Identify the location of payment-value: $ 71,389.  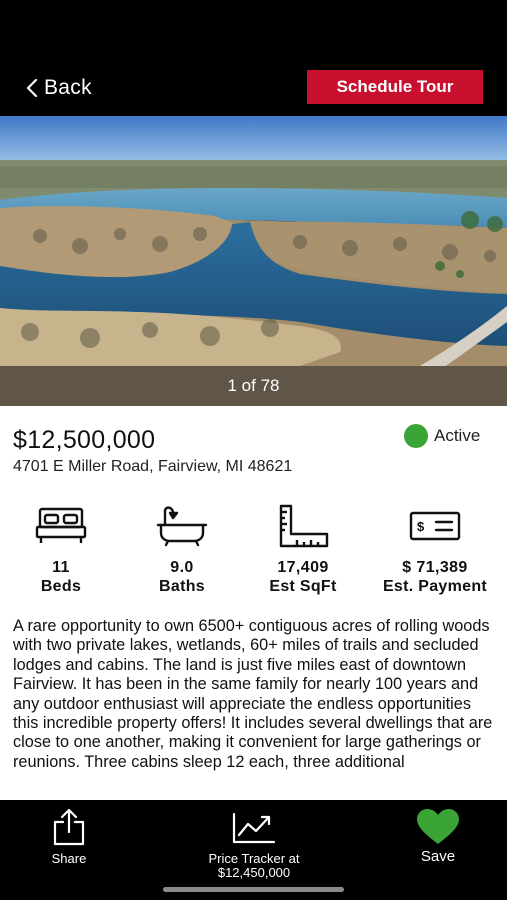
(435, 567).